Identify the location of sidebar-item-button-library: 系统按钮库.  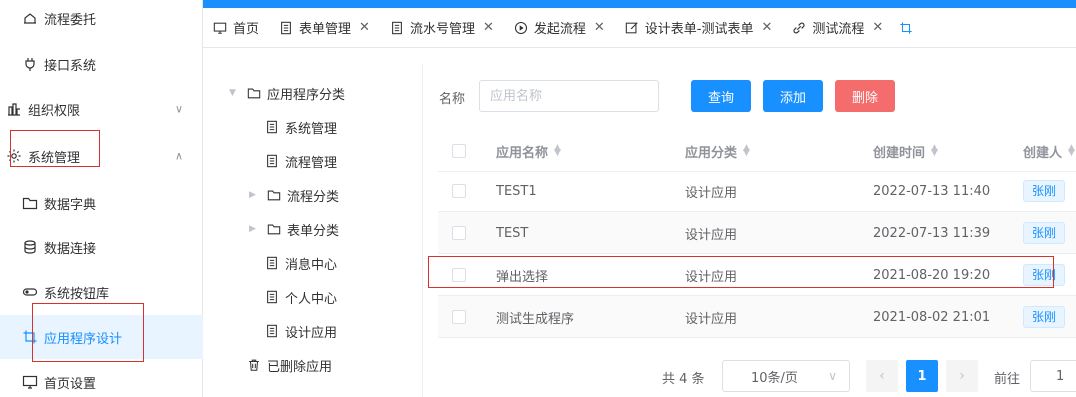
(101, 292).